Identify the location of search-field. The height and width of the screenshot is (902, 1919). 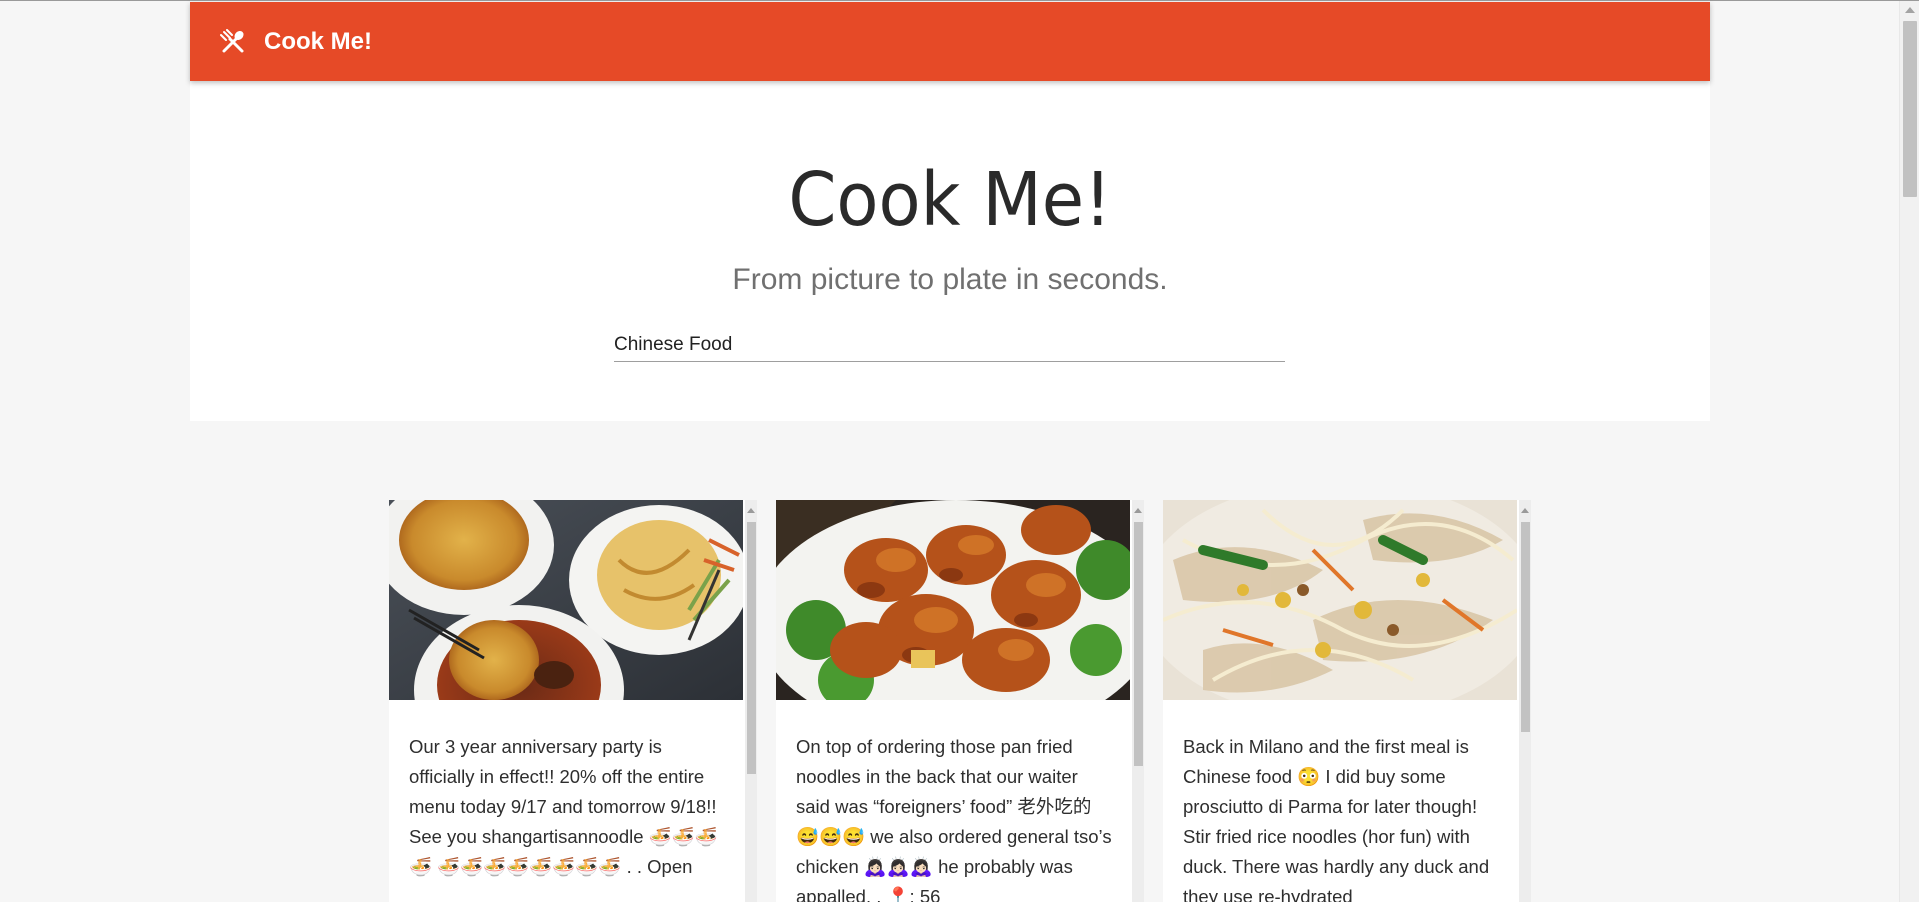
(949, 343).